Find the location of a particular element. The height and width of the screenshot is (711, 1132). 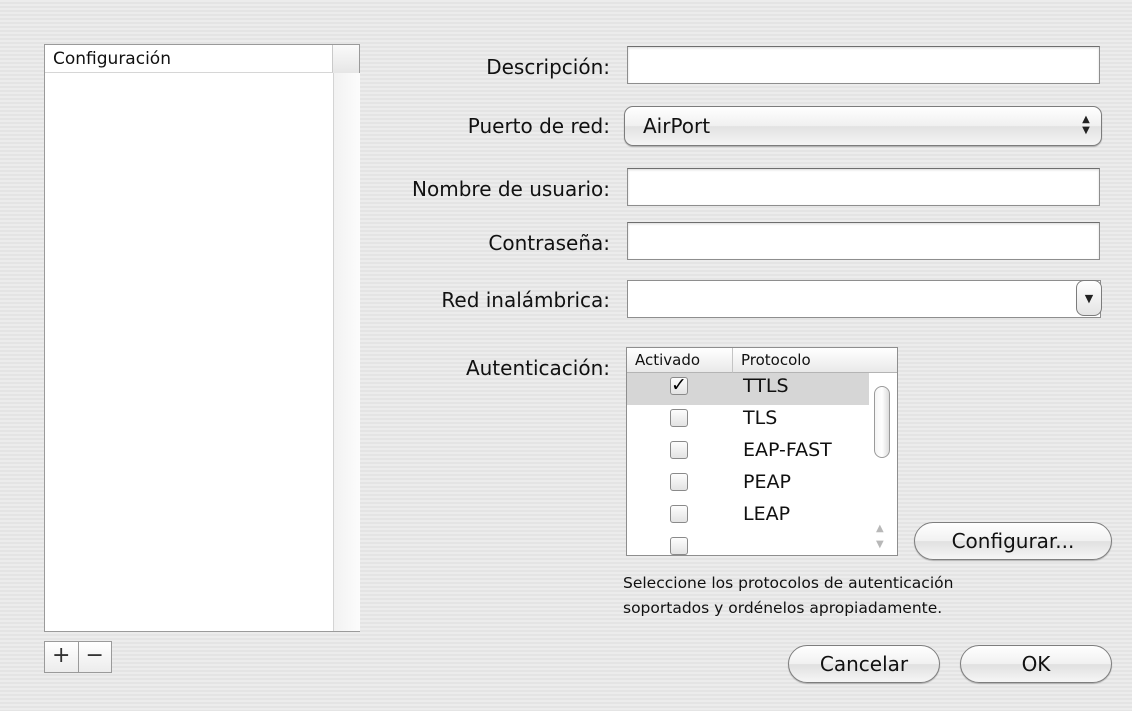

remove-configuration-button: − is located at coordinates (94, 657).